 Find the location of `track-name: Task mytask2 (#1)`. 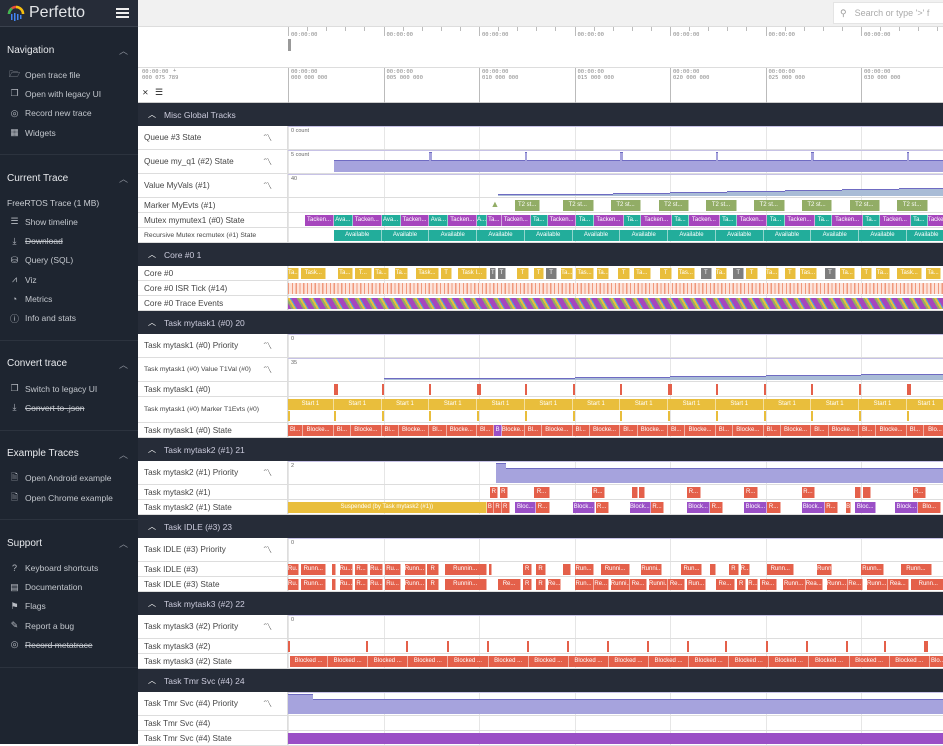

track-name: Task mytask2 (#1) is located at coordinates (213, 492).